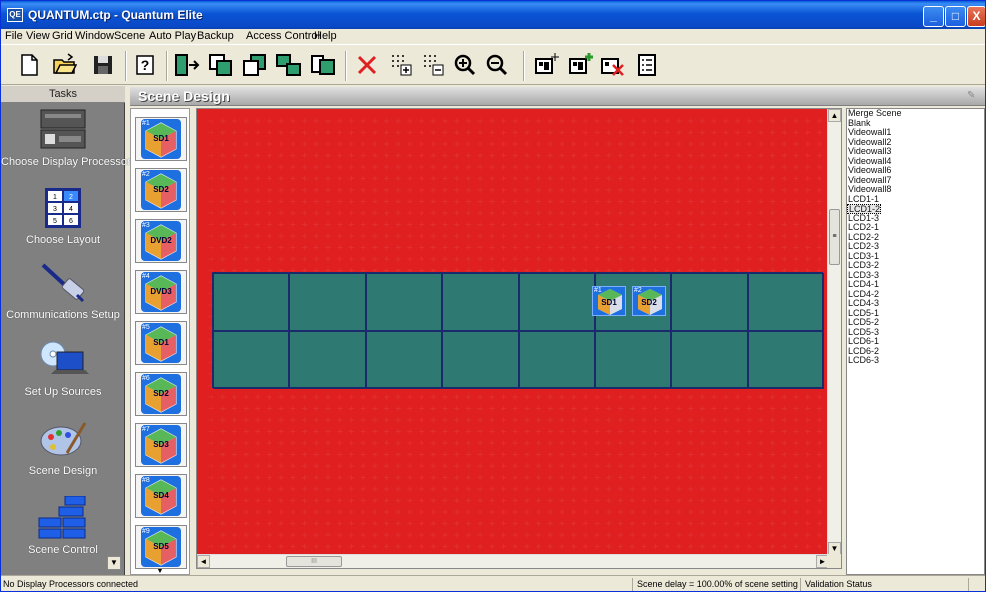 The image size is (986, 592). What do you see at coordinates (915, 360) in the screenshot?
I see `scene-list-item: LCD6-3` at bounding box center [915, 360].